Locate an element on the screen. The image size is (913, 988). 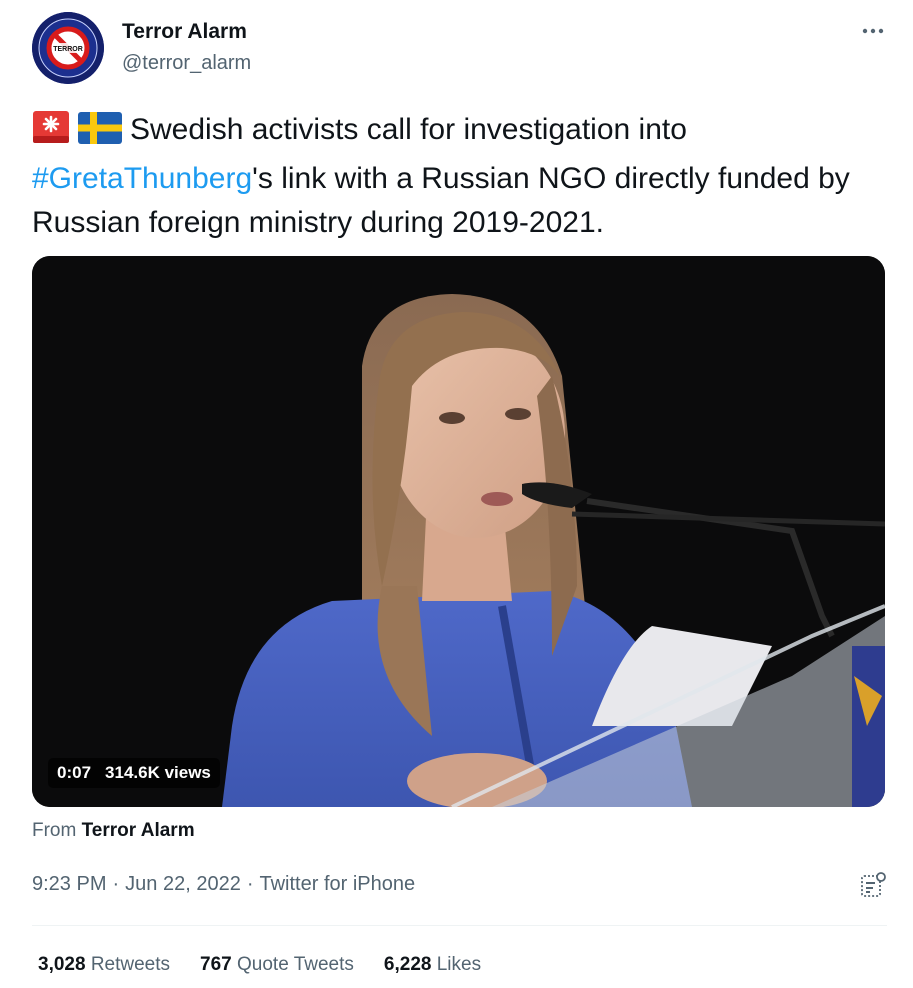
video-info-badge: 0:07 314.6K views is located at coordinates (134, 773).